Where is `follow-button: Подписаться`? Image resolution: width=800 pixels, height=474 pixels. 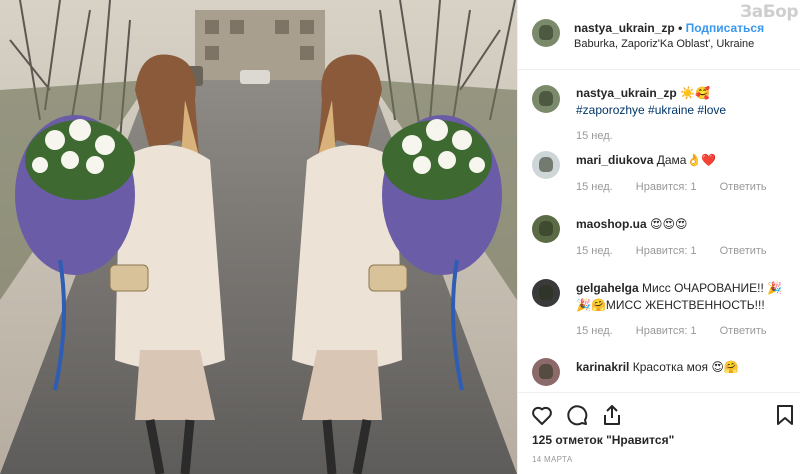
follow-button: Подписаться is located at coordinates (725, 28).